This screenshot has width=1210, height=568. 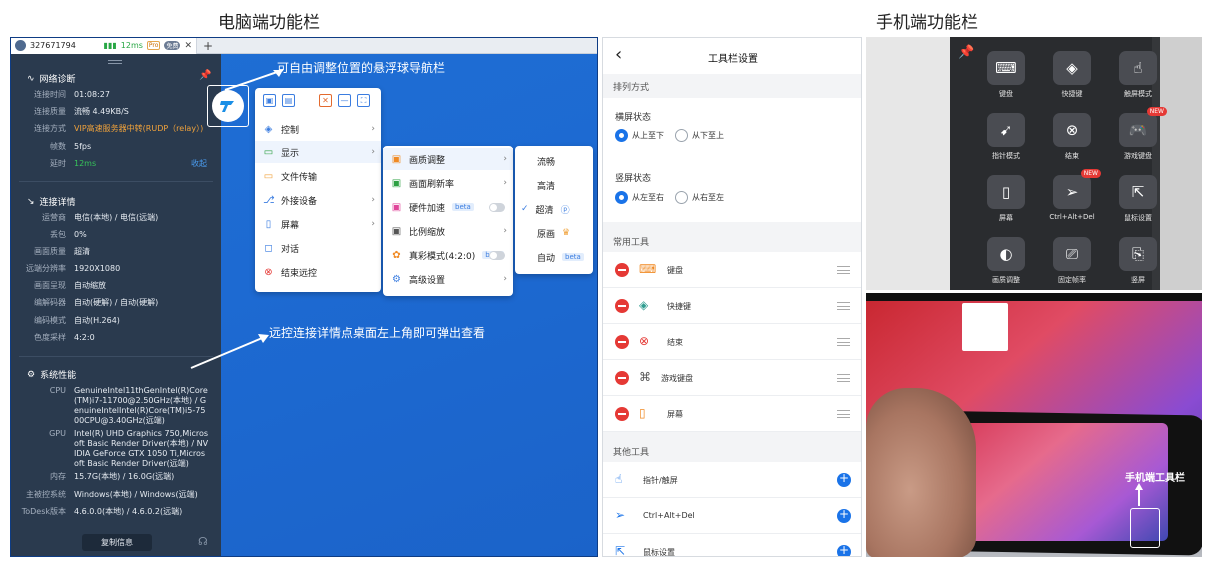 I want to click on menu-item-control: ◈ 控制 ›, so click(x=318, y=129).